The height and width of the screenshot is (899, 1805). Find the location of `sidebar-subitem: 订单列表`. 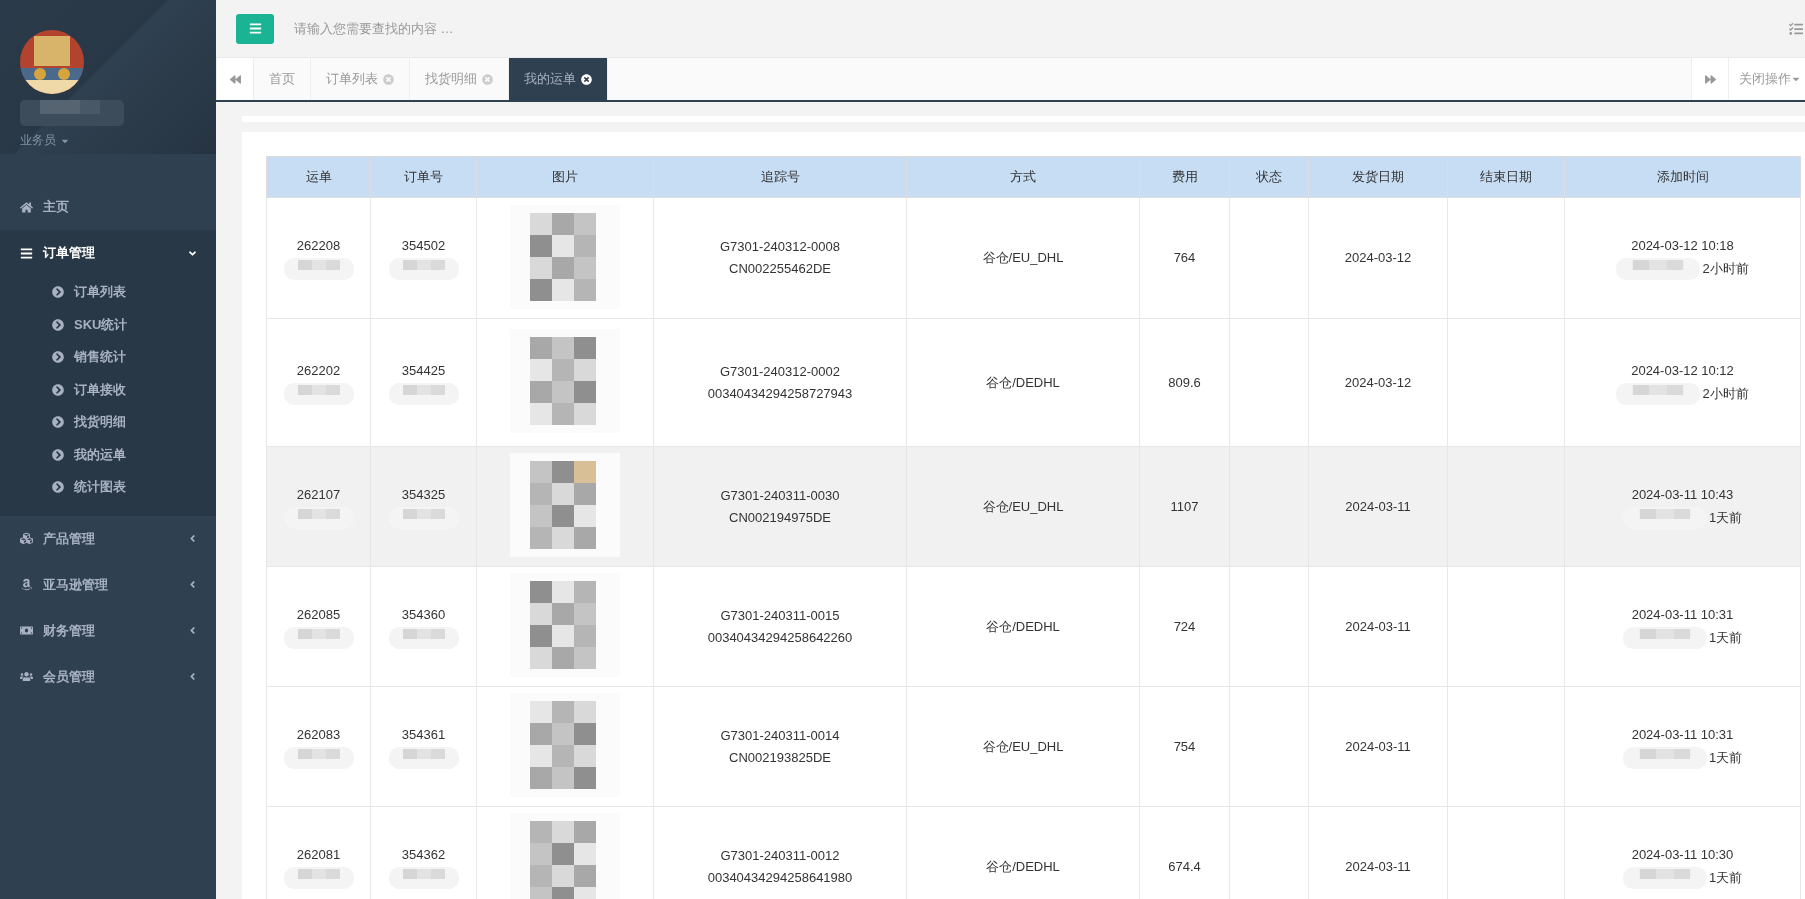

sidebar-subitem: 订单列表 is located at coordinates (108, 292).